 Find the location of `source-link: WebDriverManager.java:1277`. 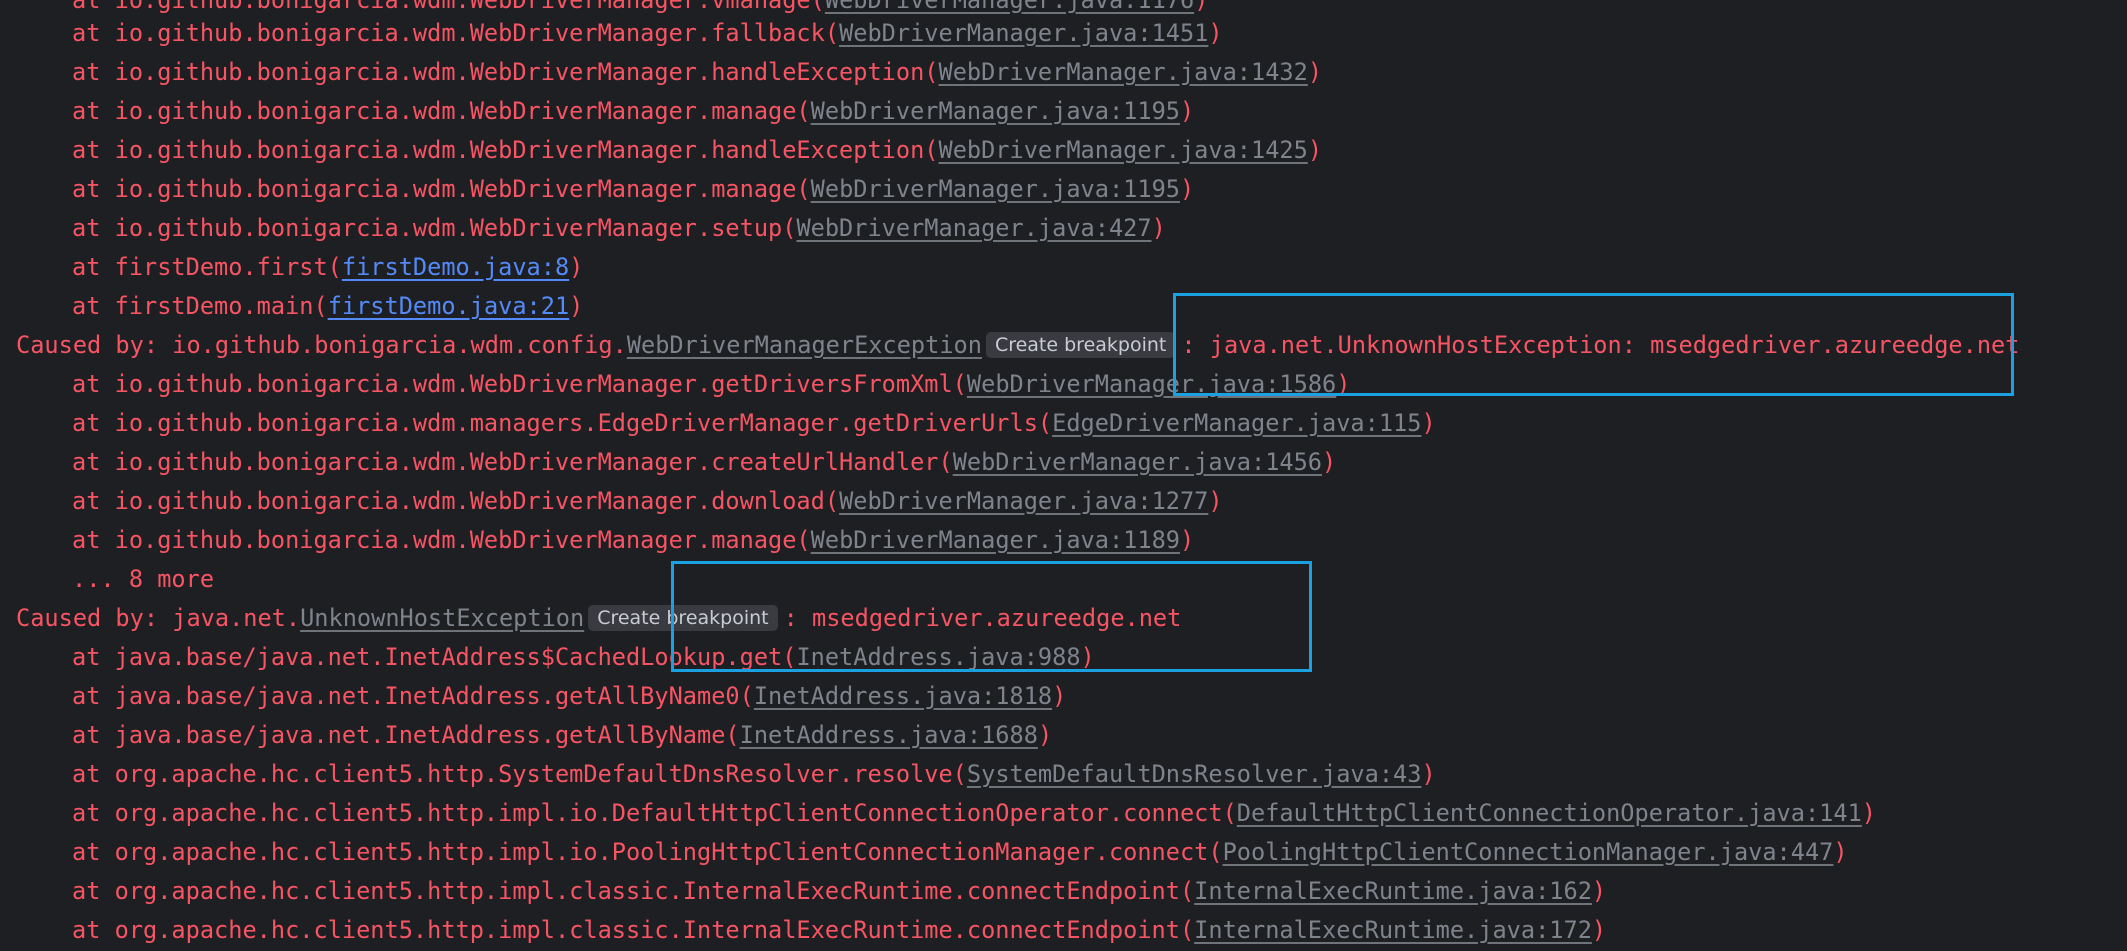

source-link: WebDriverManager.java:1277 is located at coordinates (1023, 501).